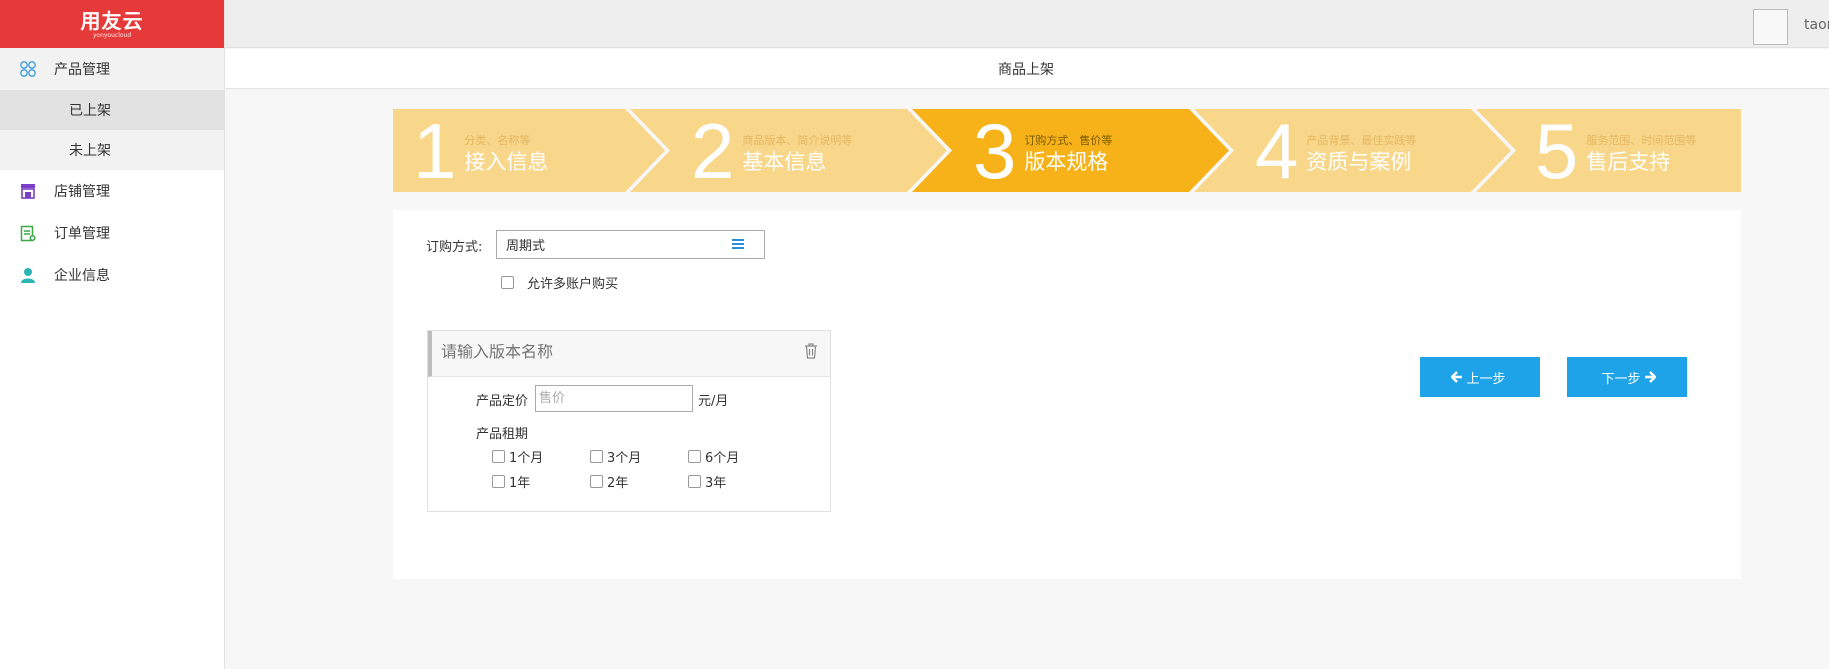 Image resolution: width=1829 pixels, height=669 pixels. I want to click on order-icon, so click(28, 233).